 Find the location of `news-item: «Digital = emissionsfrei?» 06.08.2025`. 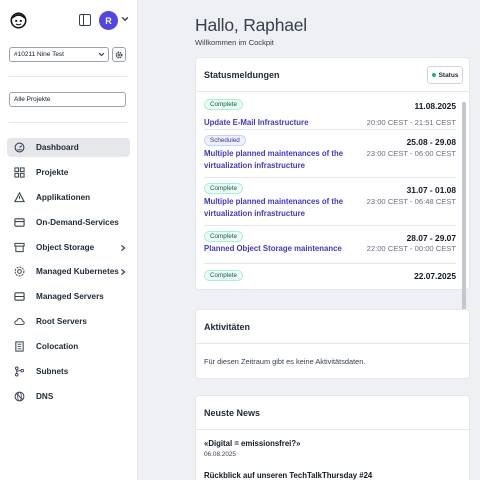

news-item: «Digital = emissionsfrei?» 06.08.2025 is located at coordinates (252, 448).